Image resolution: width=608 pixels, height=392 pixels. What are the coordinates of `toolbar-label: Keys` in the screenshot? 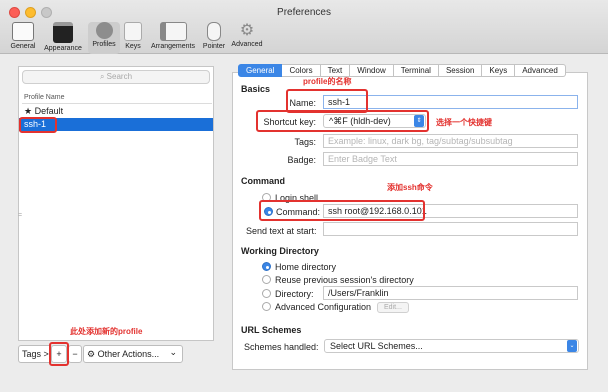 It's located at (133, 46).